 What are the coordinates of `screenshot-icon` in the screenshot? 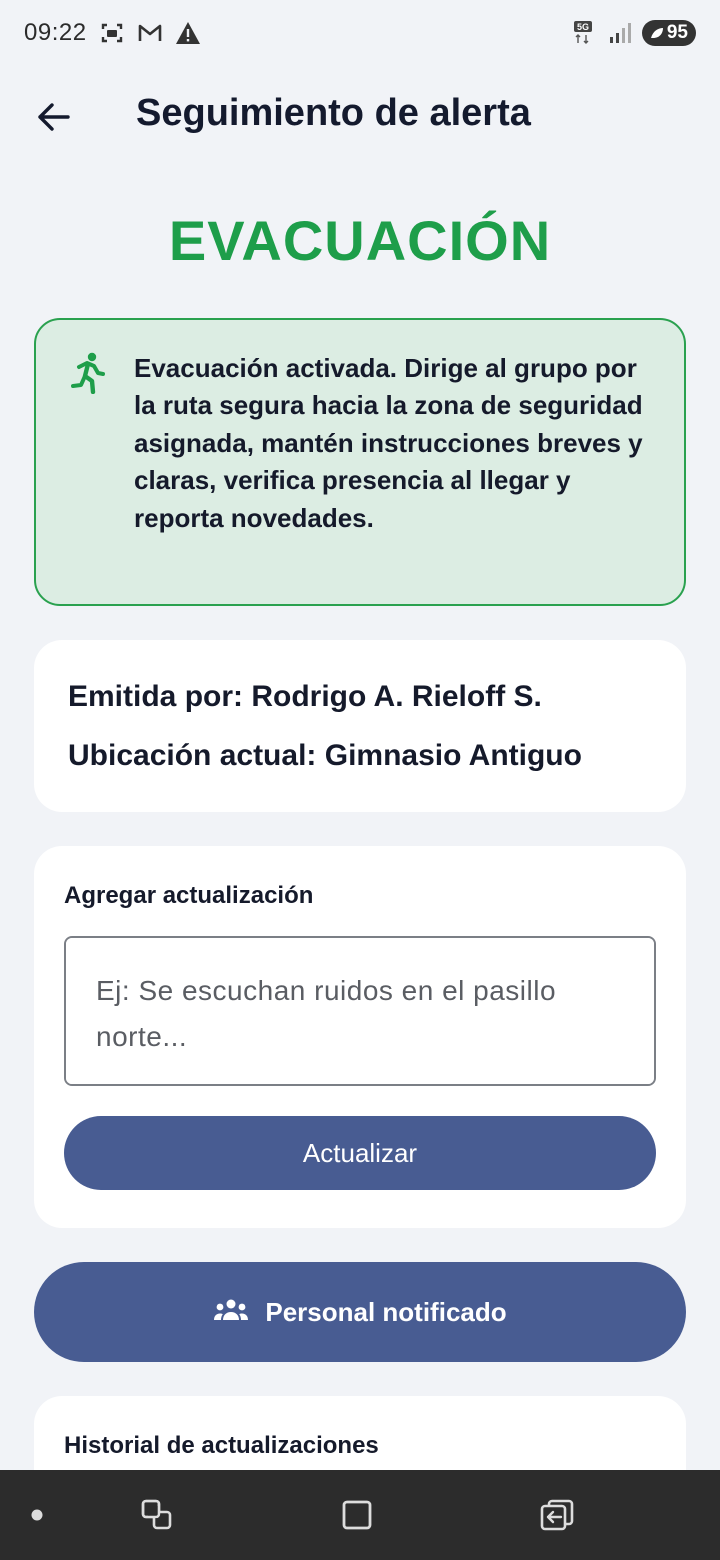 It's located at (112, 33).